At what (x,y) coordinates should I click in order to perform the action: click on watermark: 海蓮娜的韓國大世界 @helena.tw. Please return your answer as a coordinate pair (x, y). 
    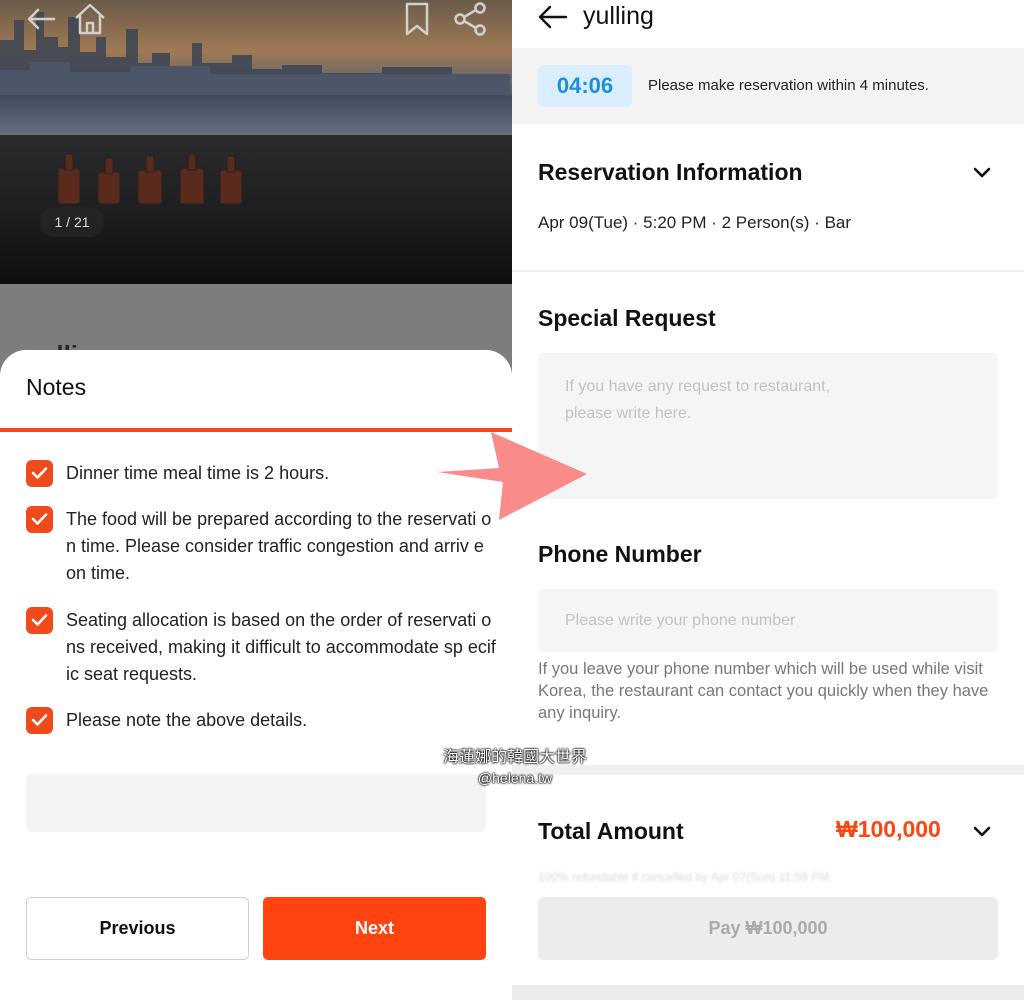
    Looking at the image, I should click on (515, 768).